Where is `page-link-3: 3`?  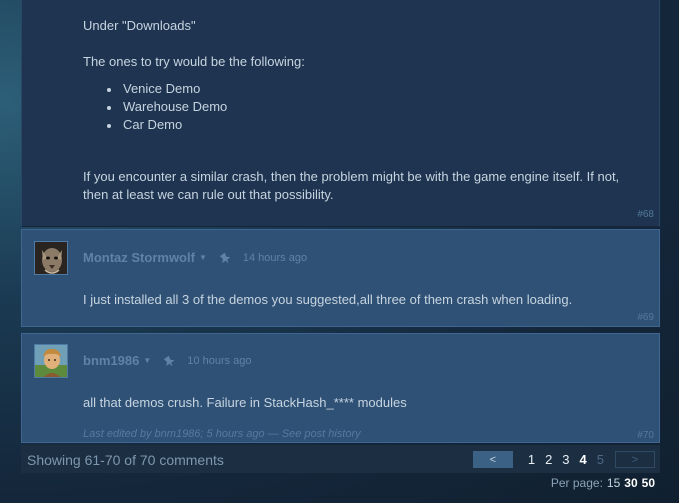
page-link-3: 3 is located at coordinates (565, 459).